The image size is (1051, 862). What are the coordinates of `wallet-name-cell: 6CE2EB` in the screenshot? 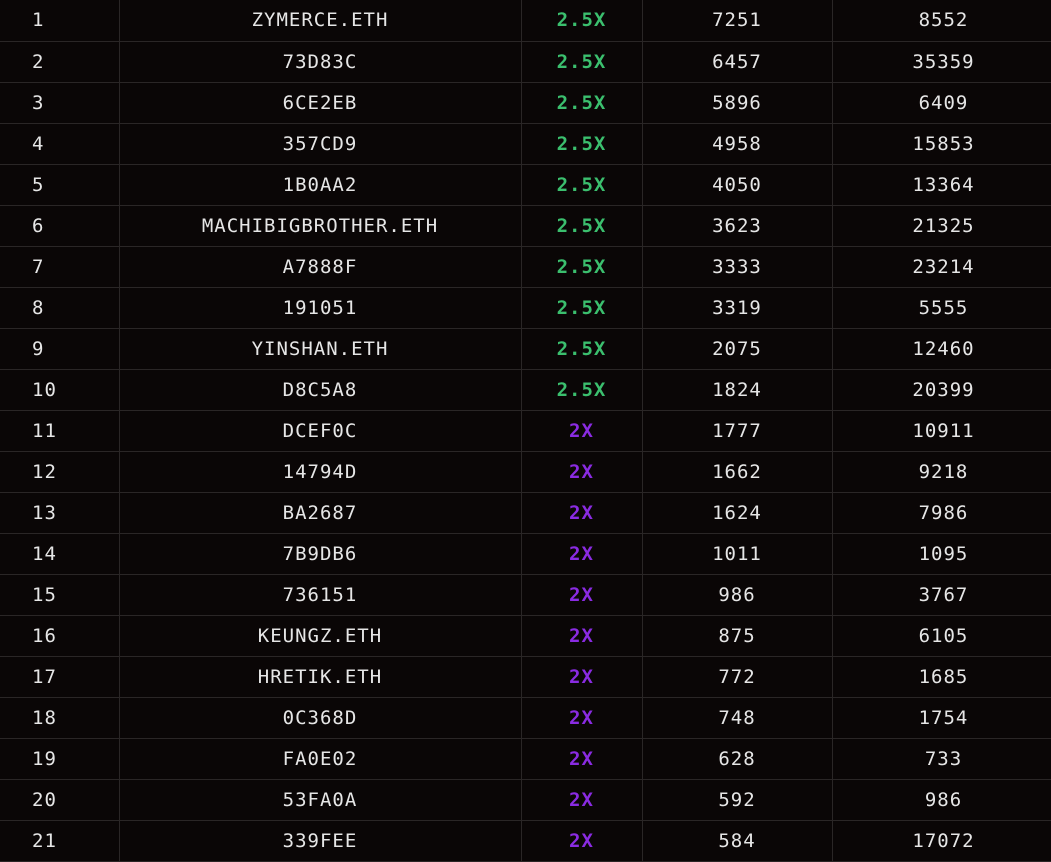 It's located at (320, 102).